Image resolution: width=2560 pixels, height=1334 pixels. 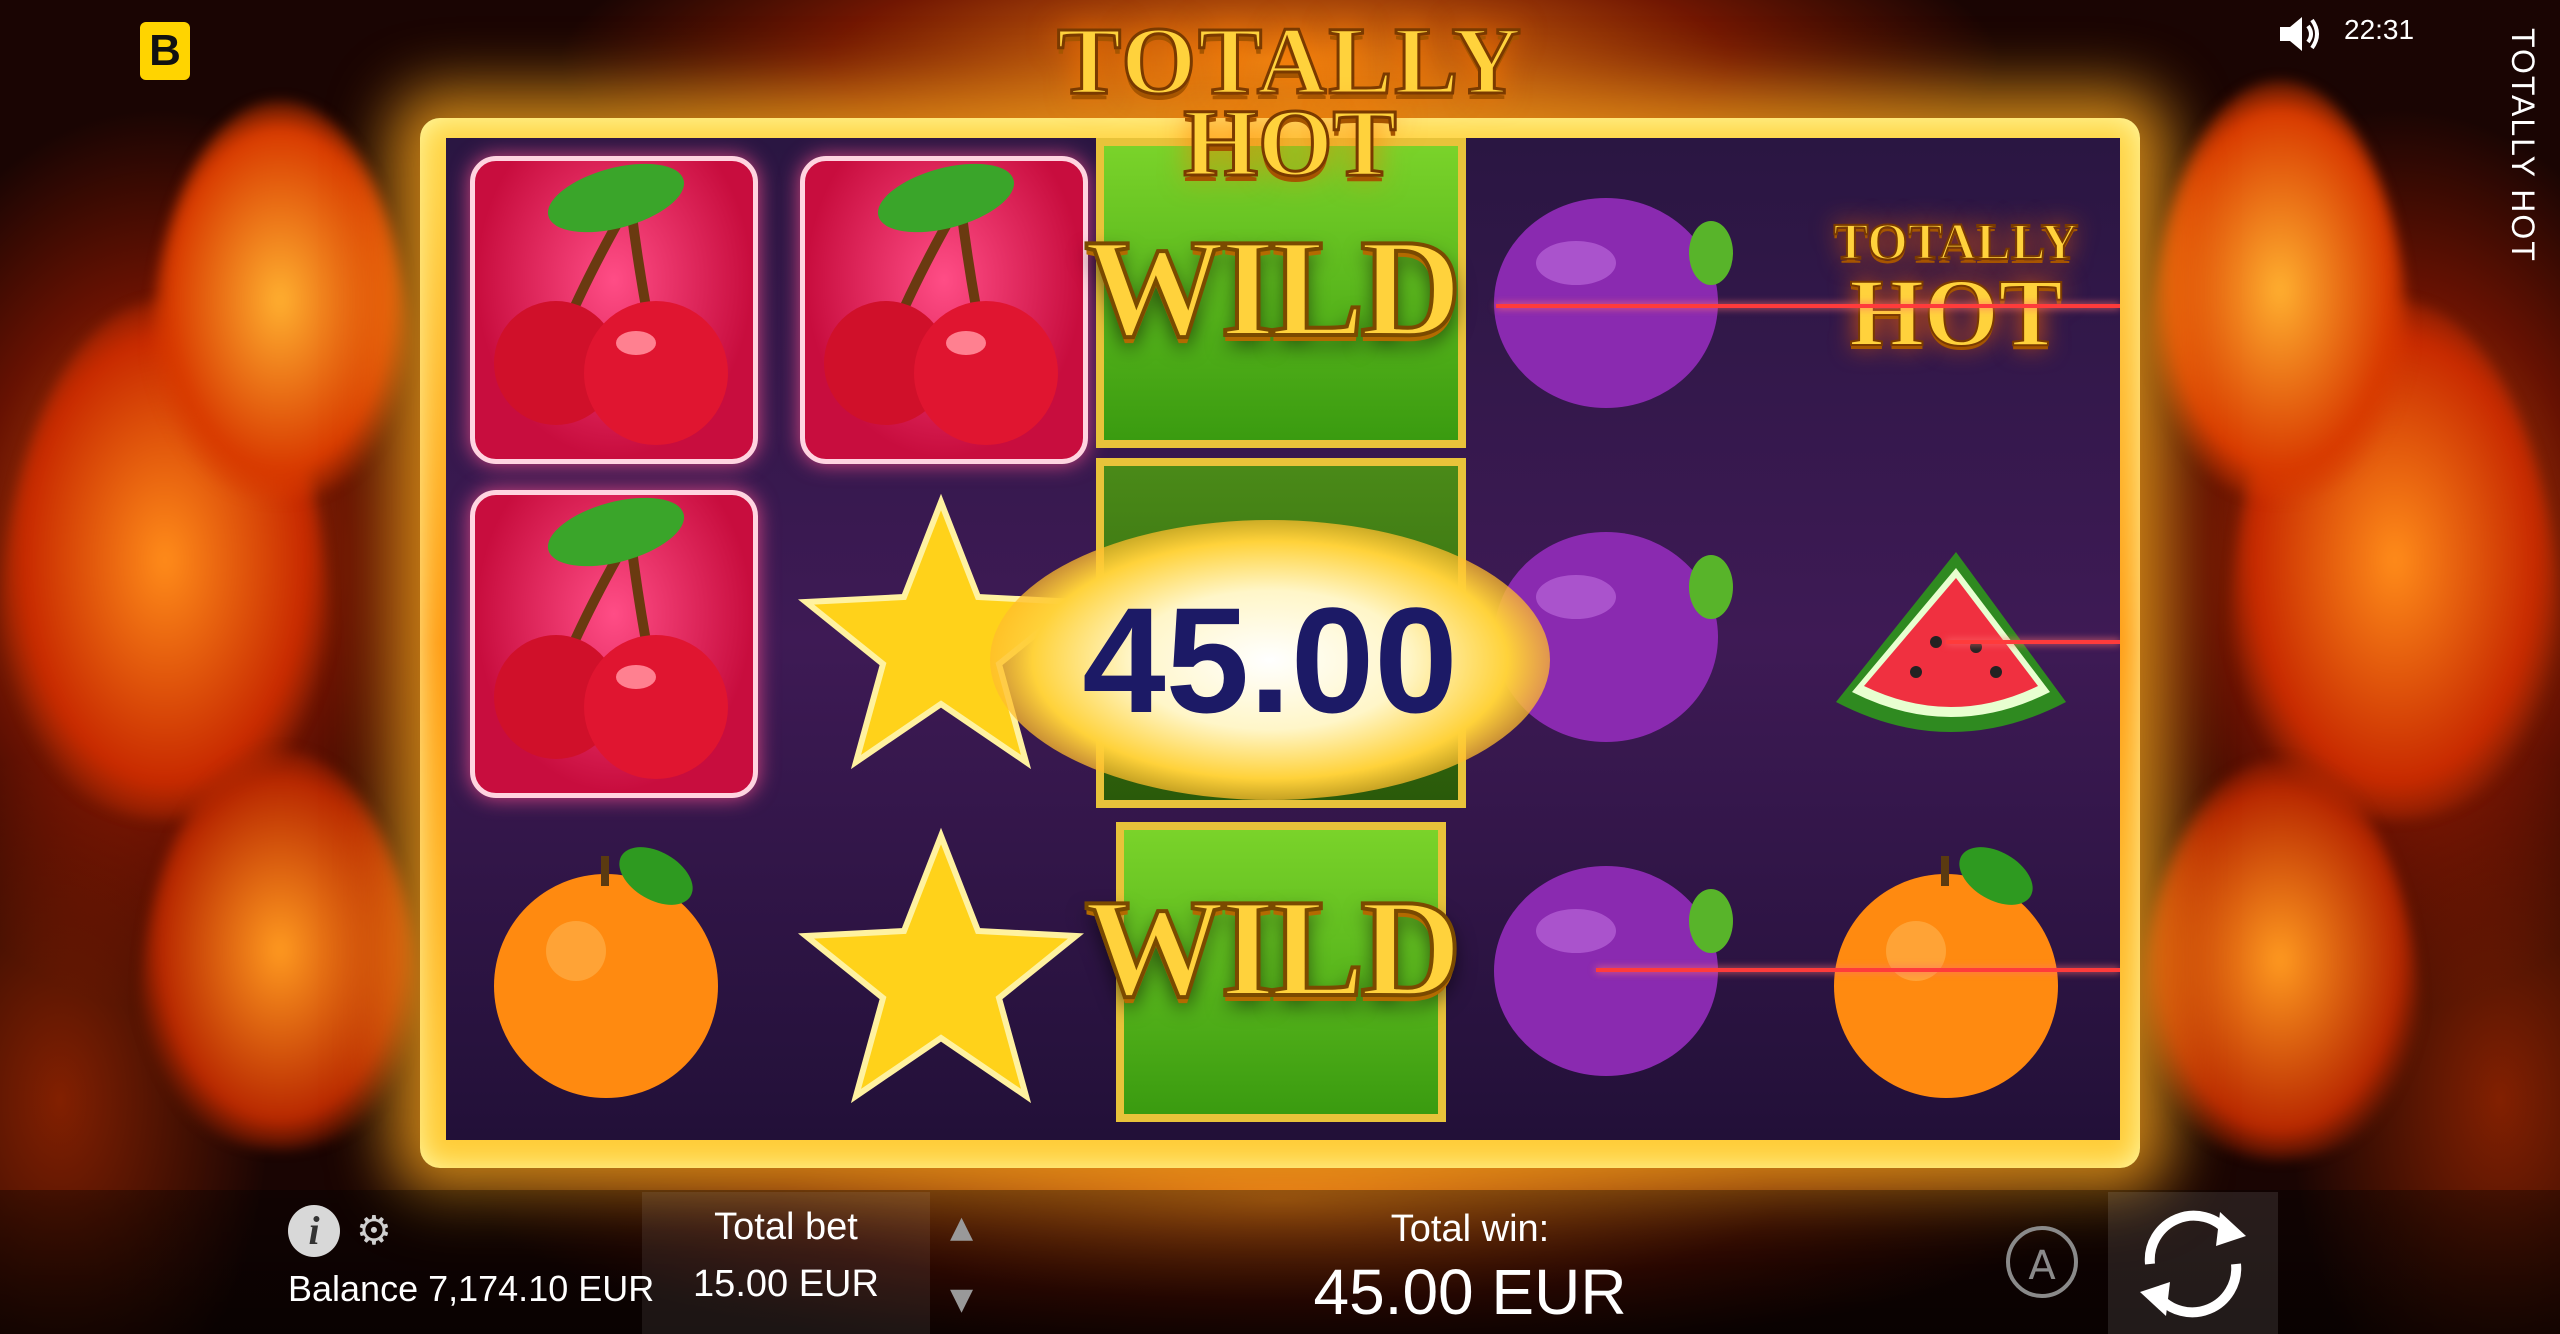 I want to click on wild-label-top: WILD, so click(x=1273, y=288).